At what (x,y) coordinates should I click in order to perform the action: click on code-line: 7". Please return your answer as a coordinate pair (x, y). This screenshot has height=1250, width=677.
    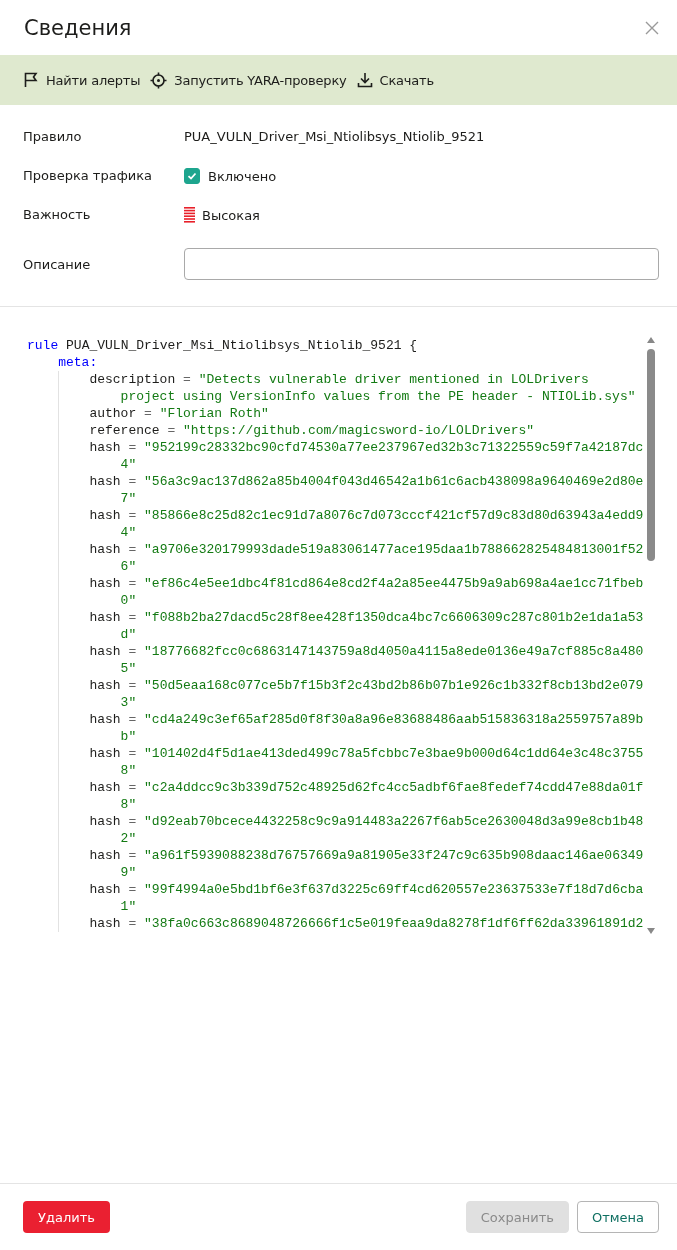
    Looking at the image, I should click on (128, 498).